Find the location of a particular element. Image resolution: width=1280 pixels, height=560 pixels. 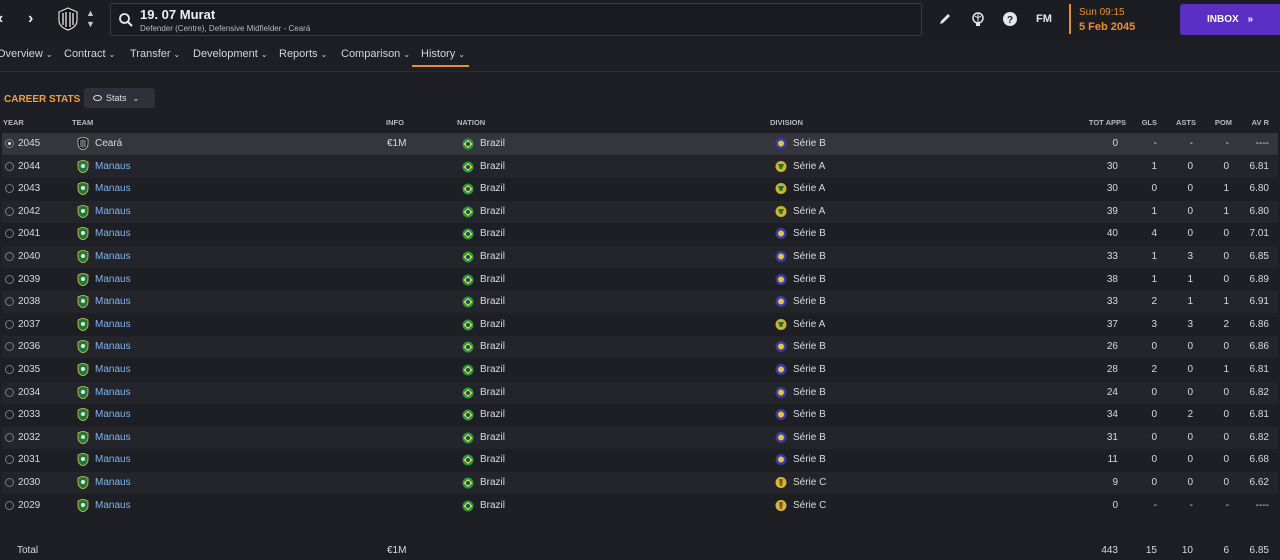

col-tot-apps: TOT APPS is located at coordinates (1103, 122).